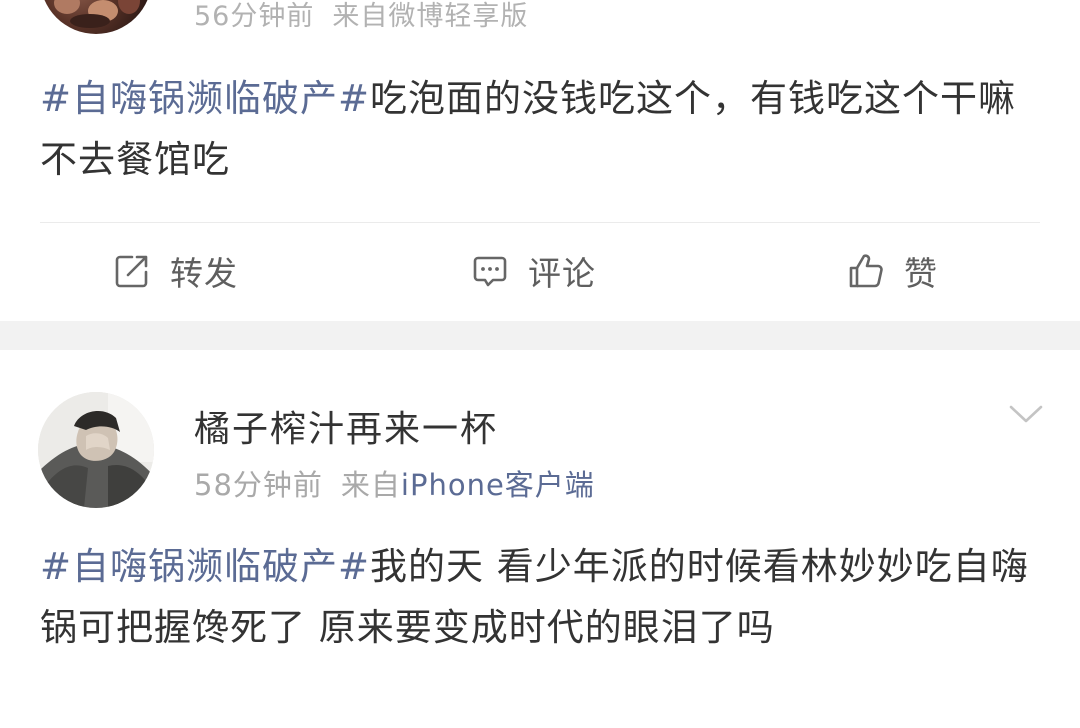 The height and width of the screenshot is (728, 1080). Describe the element at coordinates (346, 426) in the screenshot. I see `username: 橘子榨汁再来一杯` at that location.